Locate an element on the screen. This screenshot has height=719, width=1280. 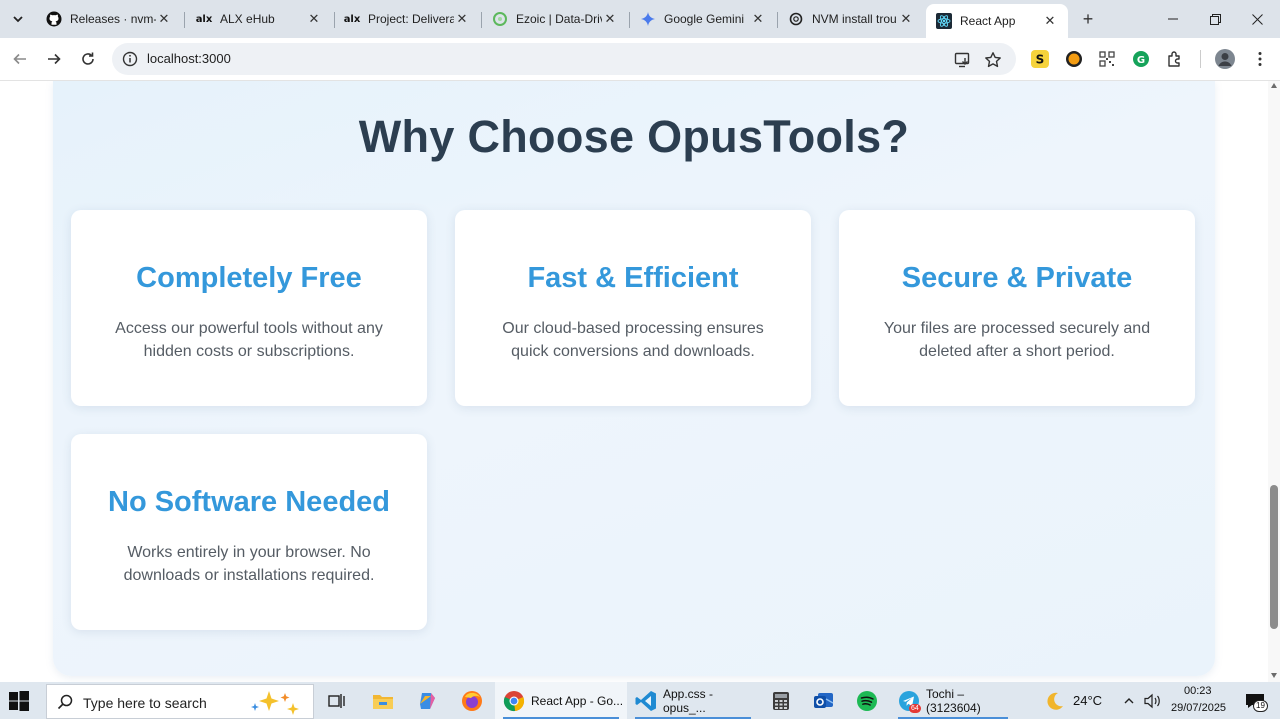
firefox-icon is located at coordinates (472, 701).